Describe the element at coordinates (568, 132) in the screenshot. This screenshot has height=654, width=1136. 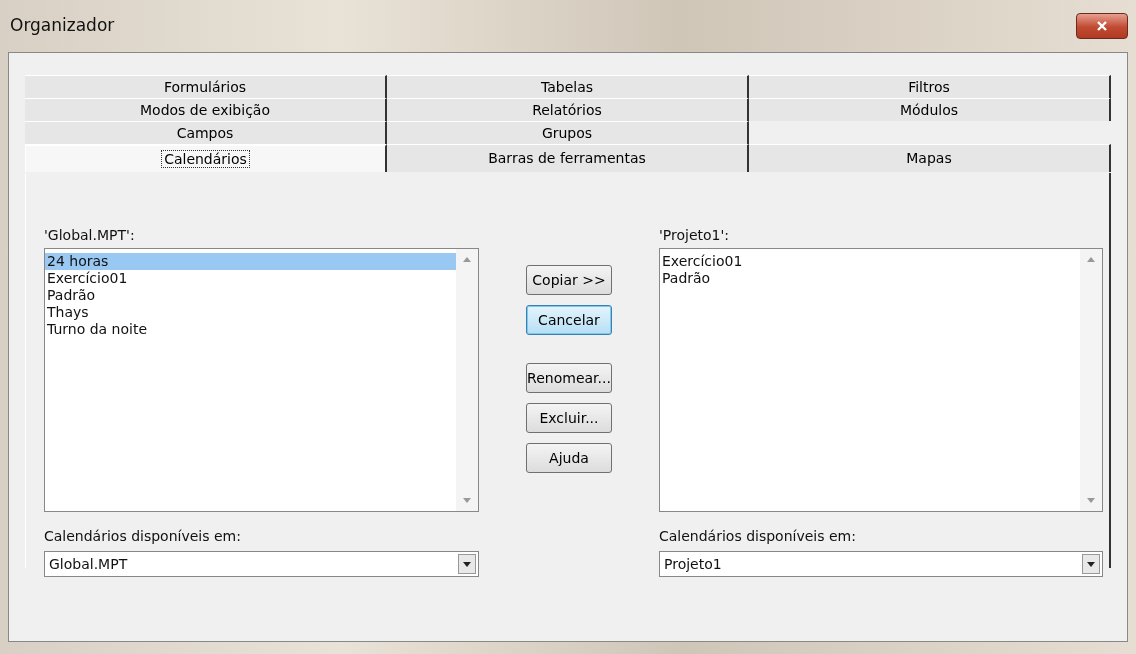
I see `tab: Grupos` at that location.